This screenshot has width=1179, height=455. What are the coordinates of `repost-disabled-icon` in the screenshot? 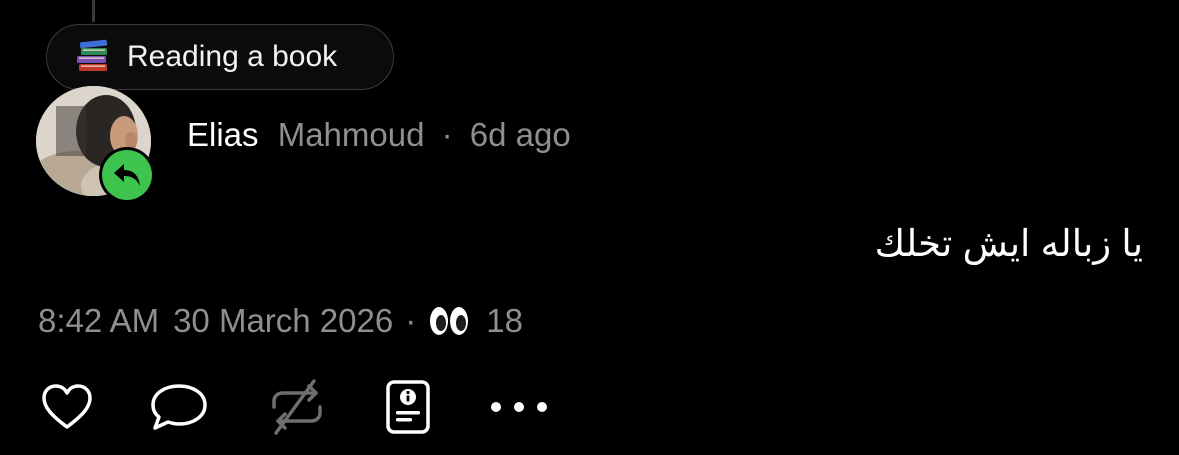 It's located at (297, 407).